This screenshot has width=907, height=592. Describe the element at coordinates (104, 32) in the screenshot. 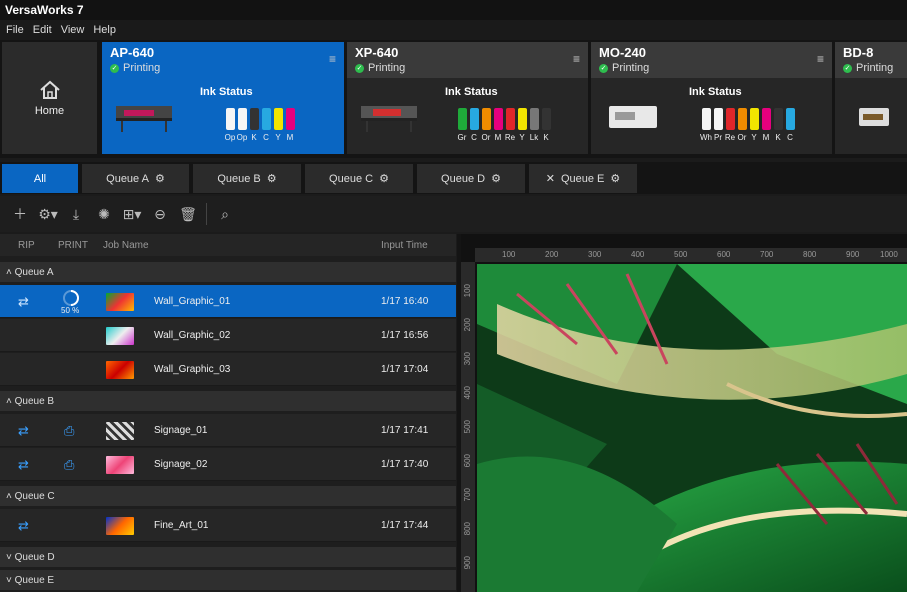

I see `menu-help: Help` at that location.